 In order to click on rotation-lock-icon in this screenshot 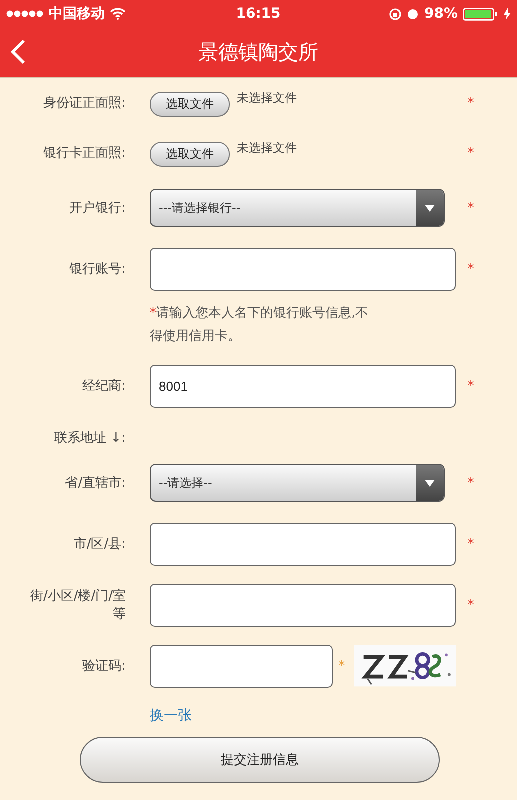, I will do `click(395, 14)`.